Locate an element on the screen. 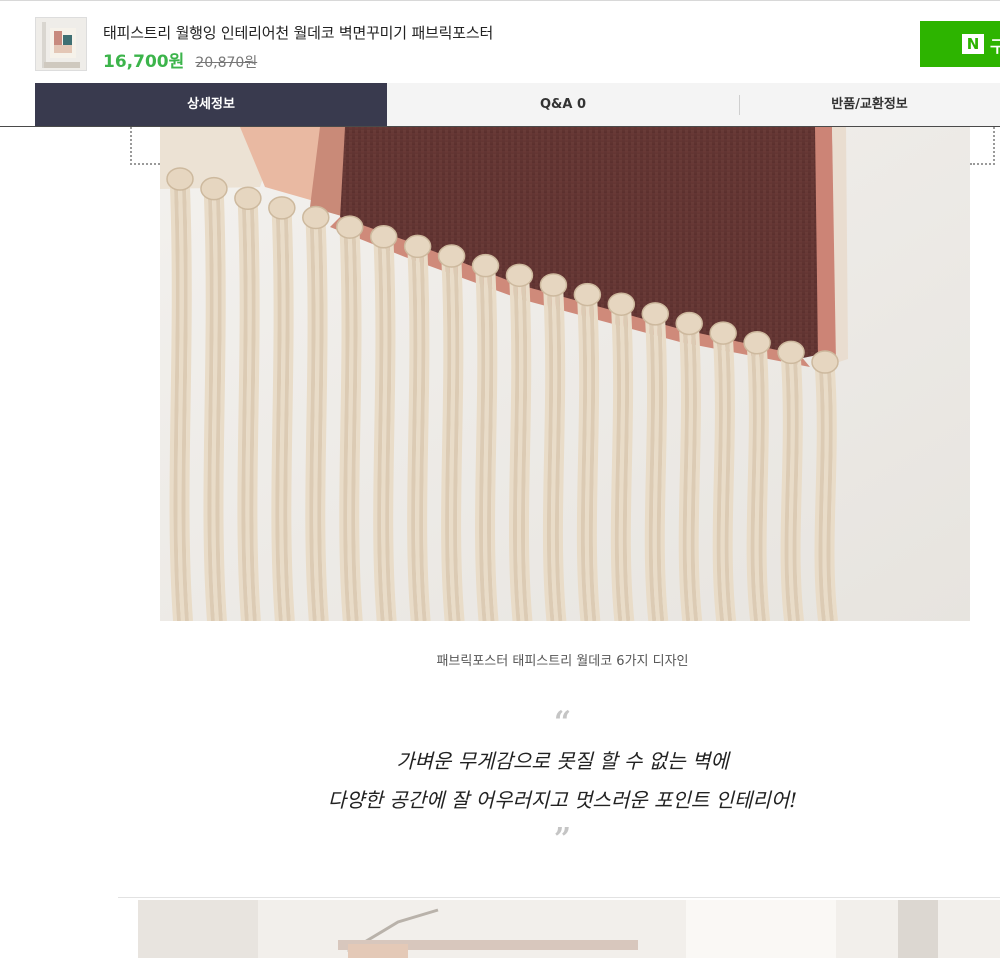  product-title: 태피스트리 월행잉 인테리어천 월데코 벽면꾸미기 패브릭포스터 is located at coordinates (298, 33).